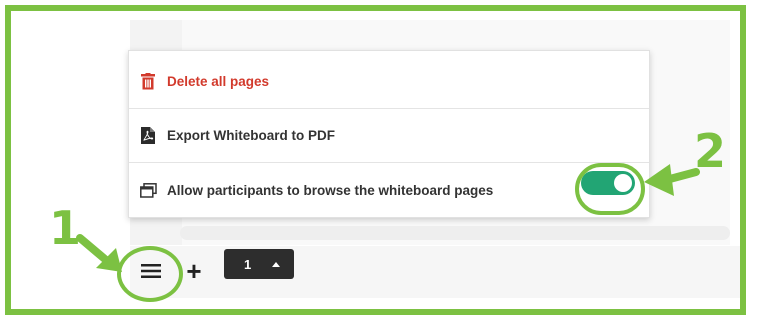  What do you see at coordinates (148, 136) in the screenshot?
I see `pdf-file-icon` at bounding box center [148, 136].